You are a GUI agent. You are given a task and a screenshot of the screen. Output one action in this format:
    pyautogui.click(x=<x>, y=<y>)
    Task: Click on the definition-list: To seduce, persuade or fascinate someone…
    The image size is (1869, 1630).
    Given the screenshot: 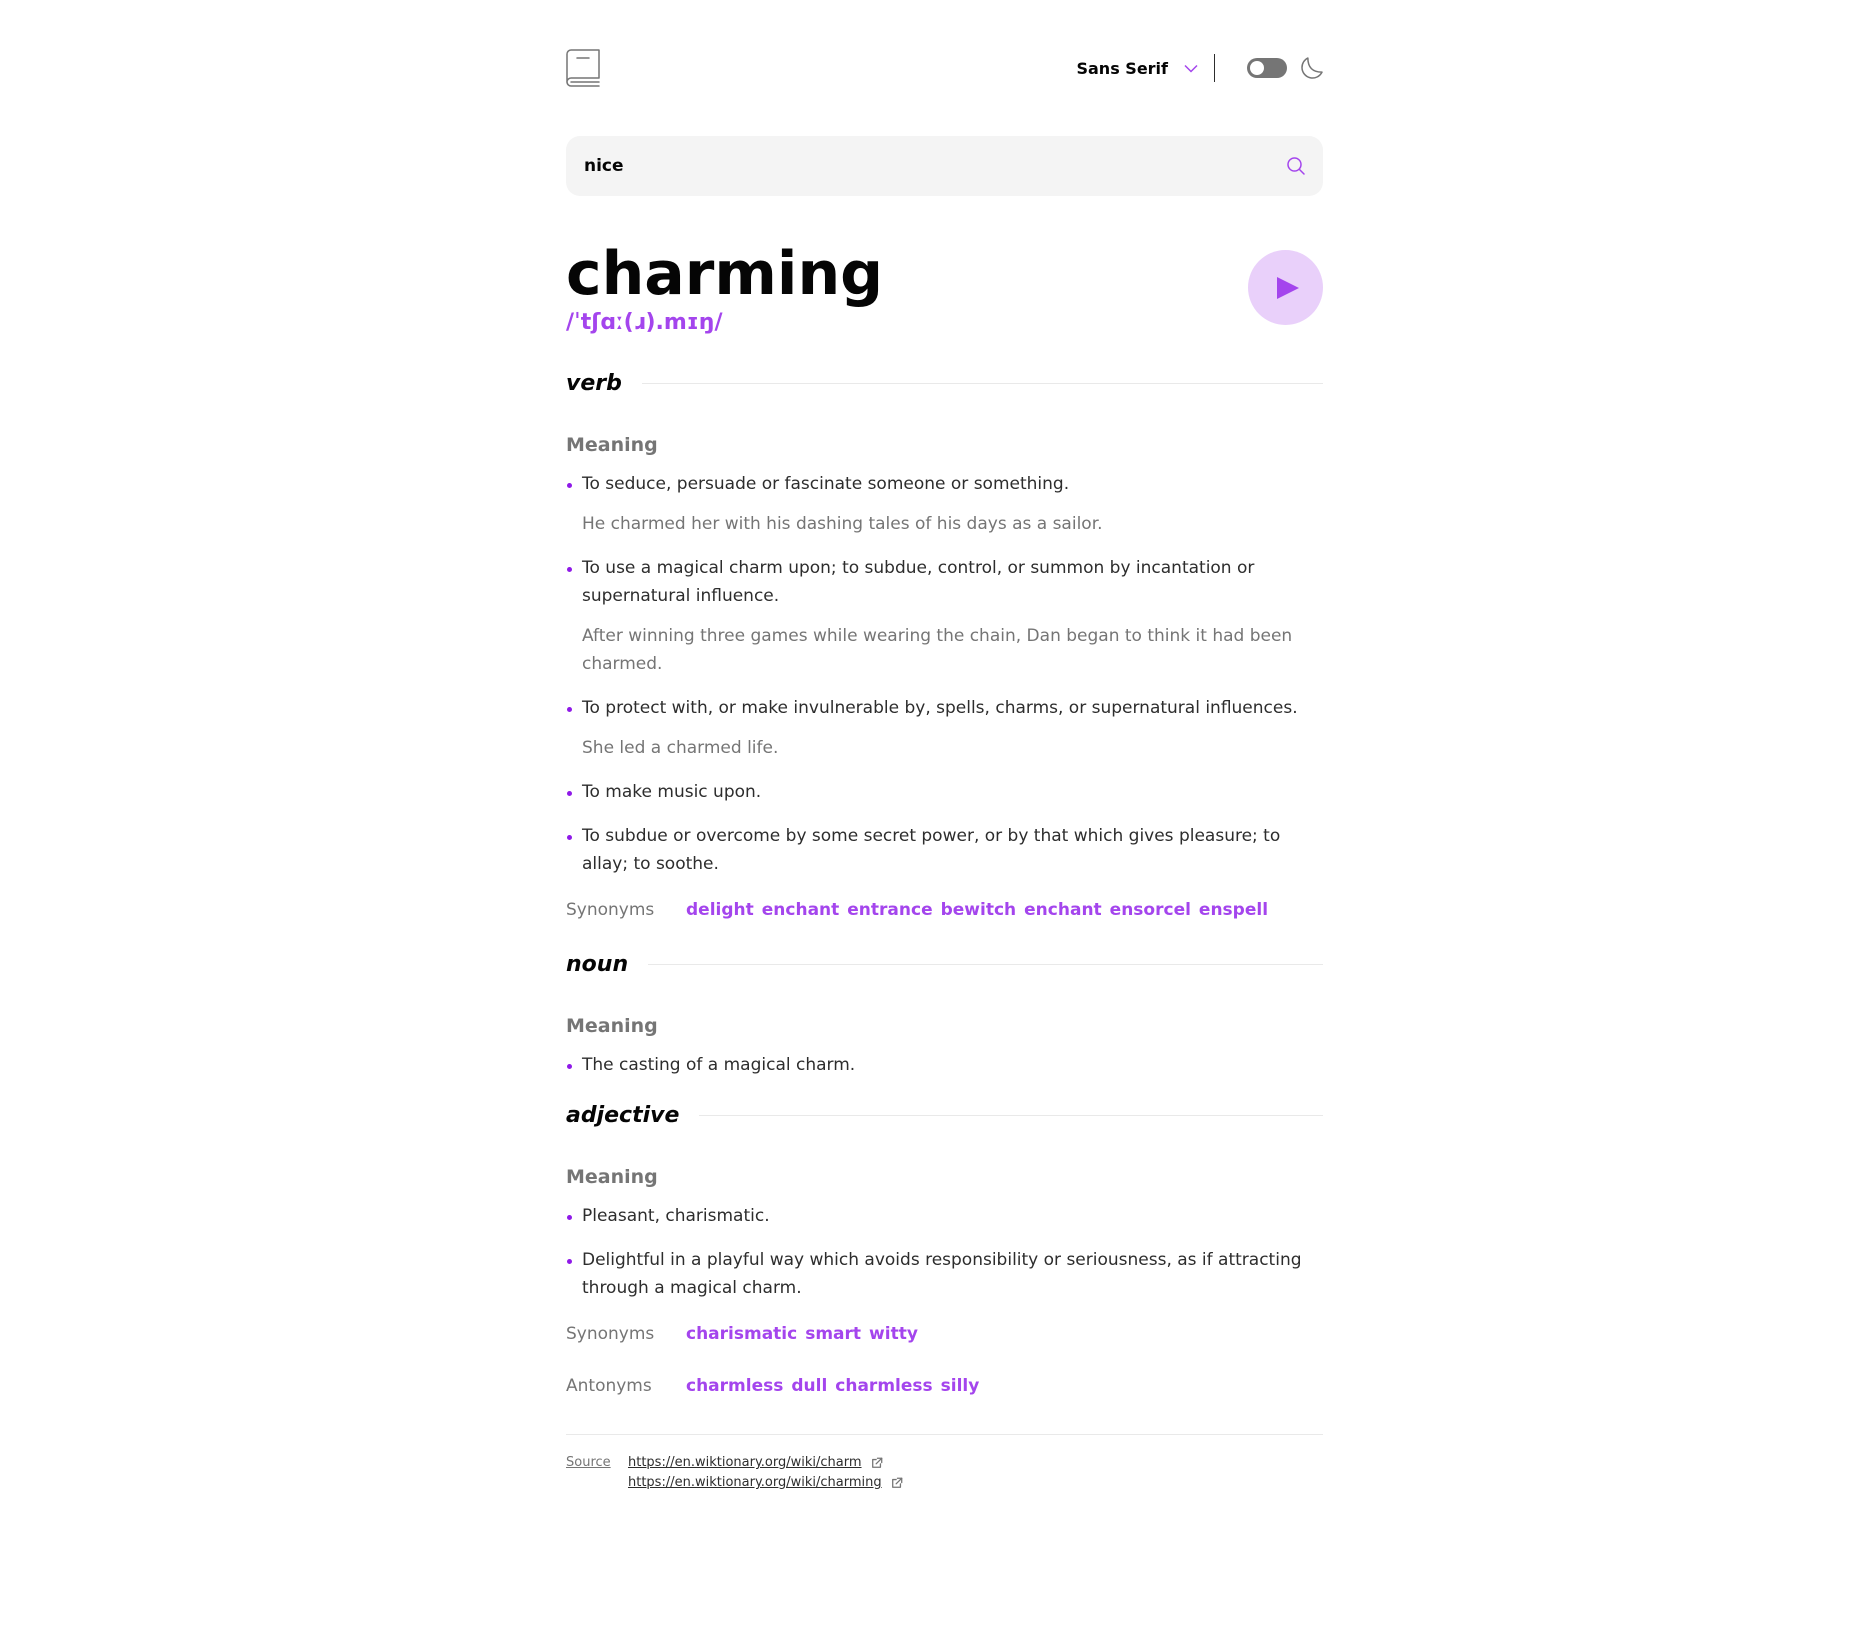 What is the action you would take?
    pyautogui.click(x=944, y=674)
    